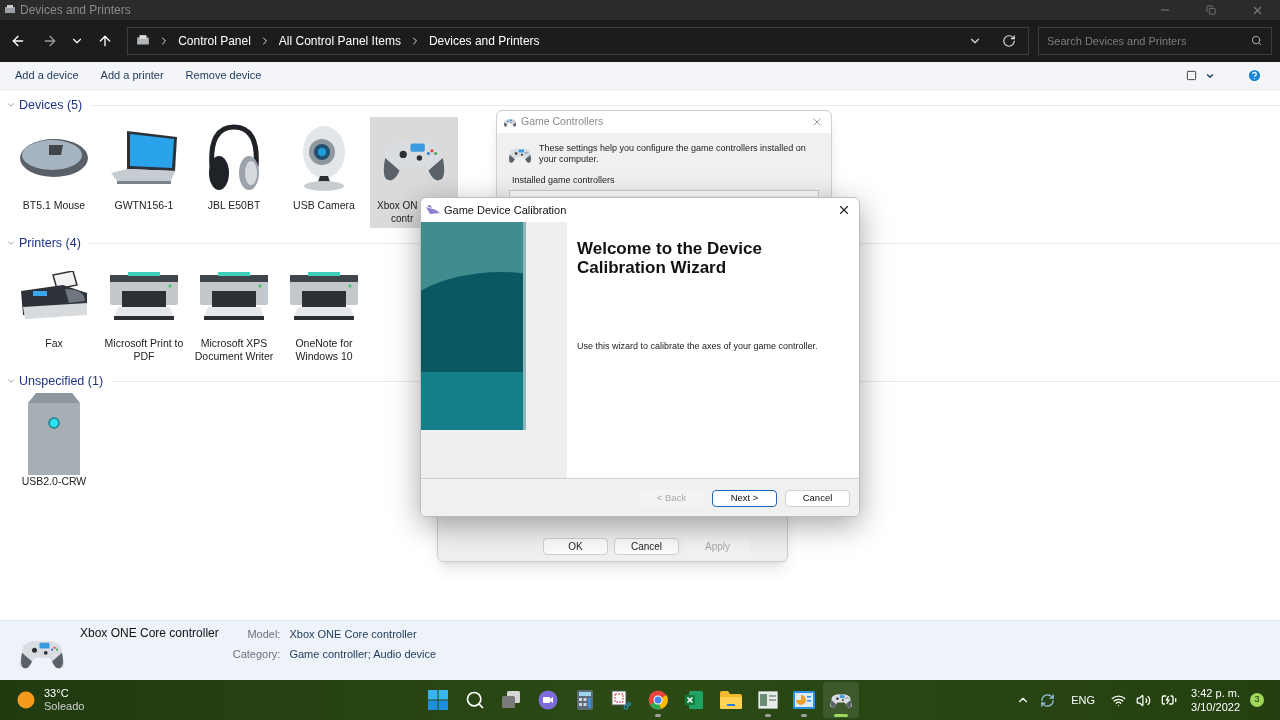 This screenshot has width=1280, height=720. What do you see at coordinates (1048, 700) in the screenshot?
I see `sync-icon` at bounding box center [1048, 700].